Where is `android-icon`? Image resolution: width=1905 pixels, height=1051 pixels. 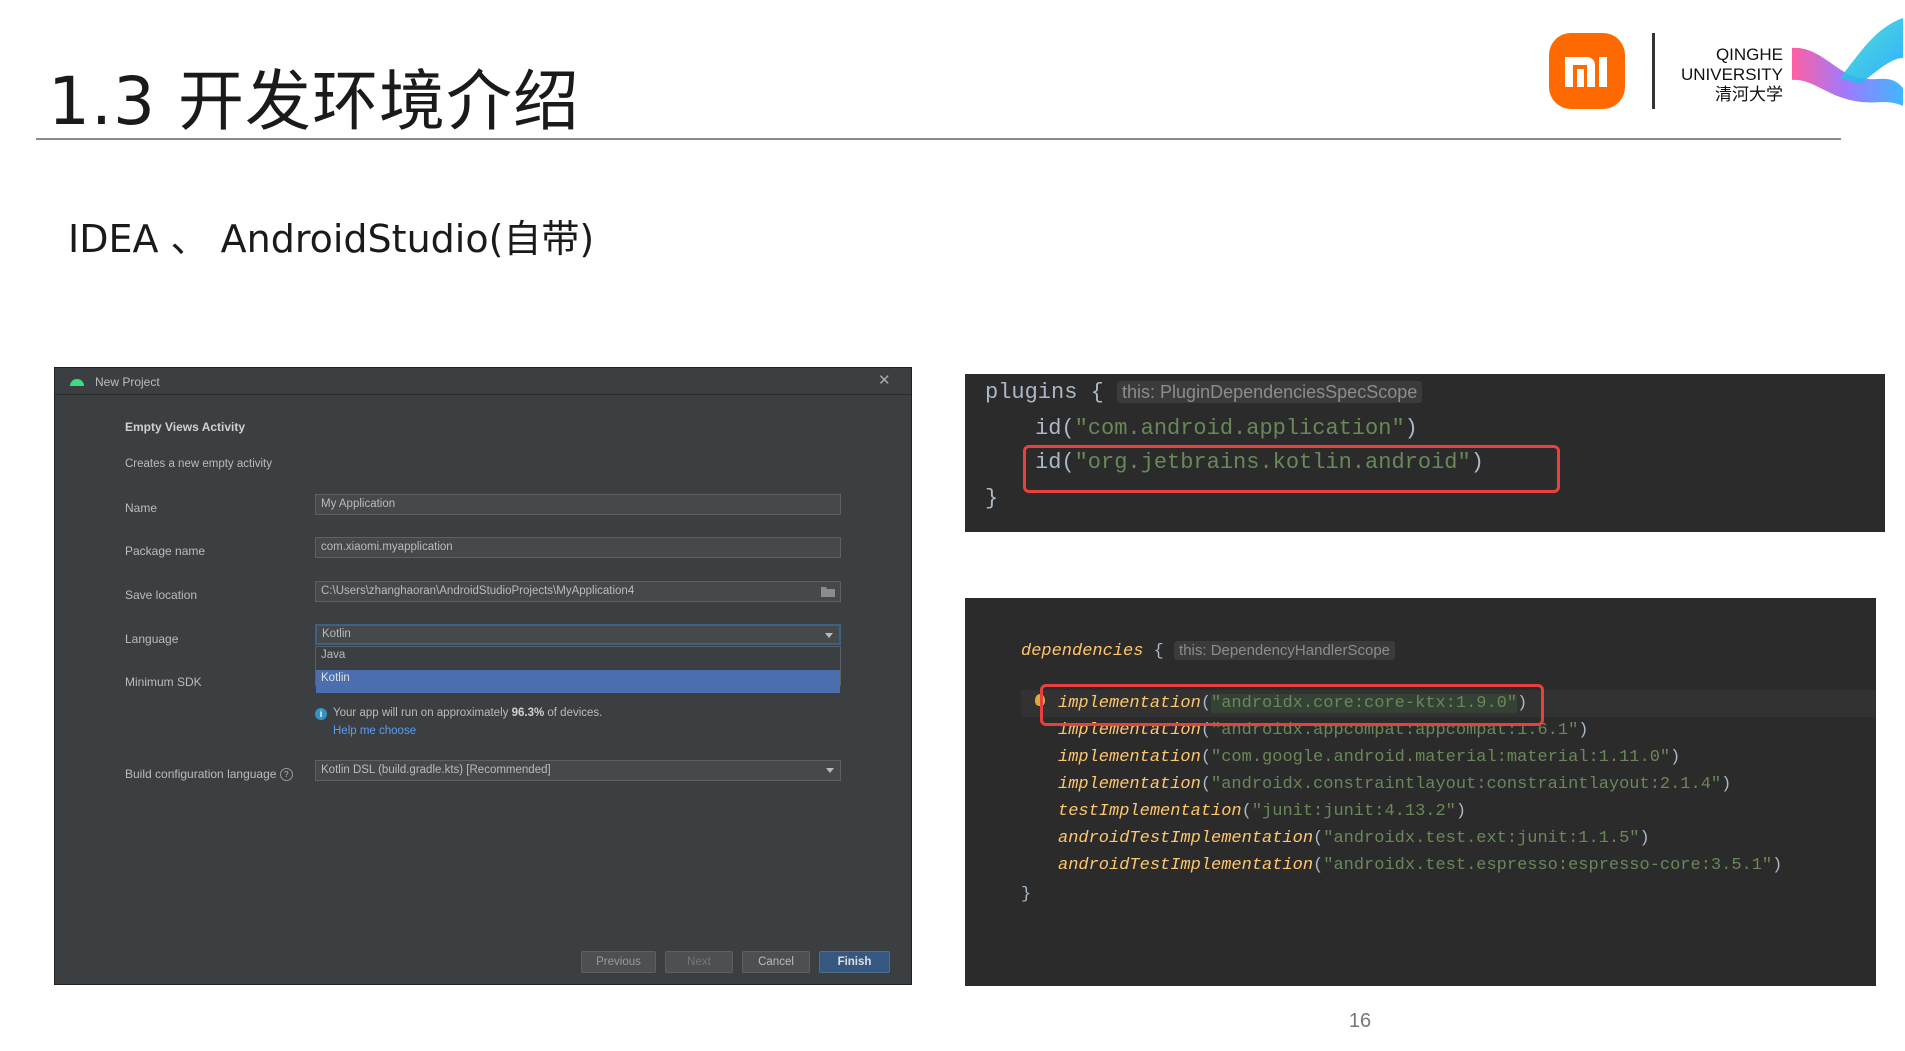 android-icon is located at coordinates (77, 382).